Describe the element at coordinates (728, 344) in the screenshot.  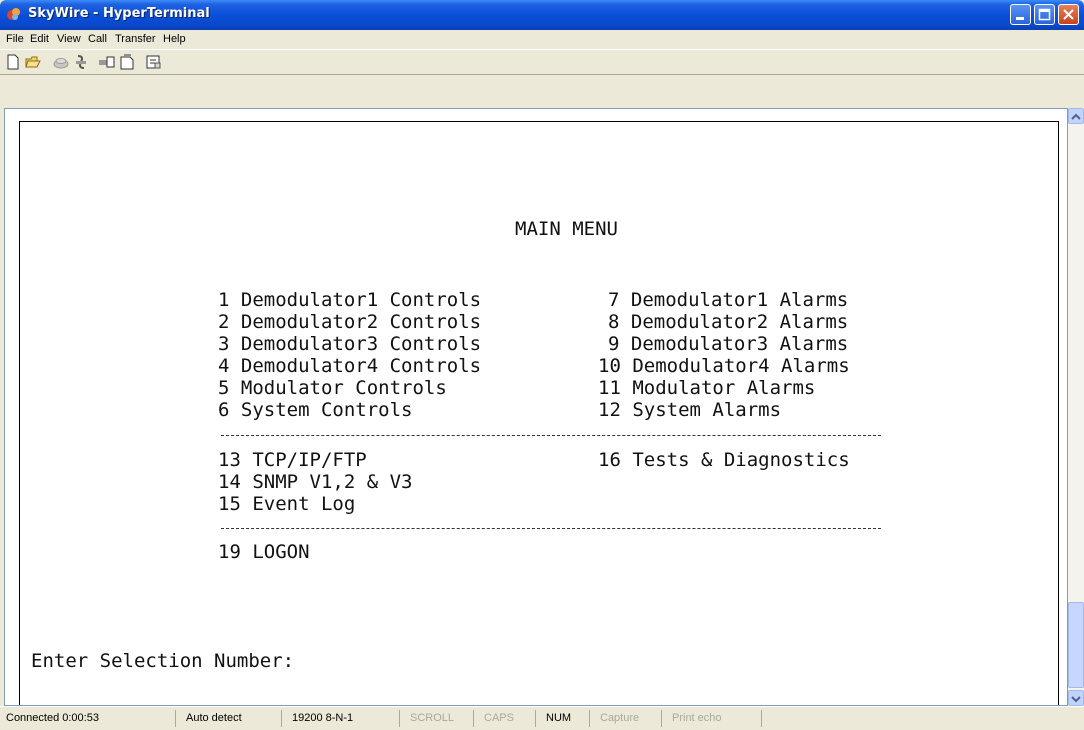
I see `menu-option-9: 9 Demodulator3 Alarms` at that location.